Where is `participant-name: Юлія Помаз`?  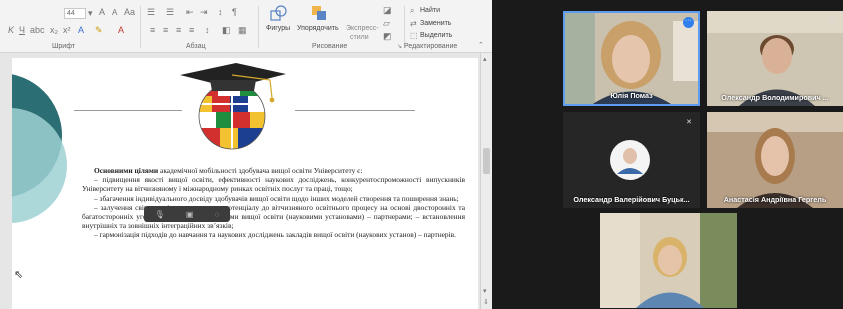 participant-name: Юлія Помаз is located at coordinates (631, 95).